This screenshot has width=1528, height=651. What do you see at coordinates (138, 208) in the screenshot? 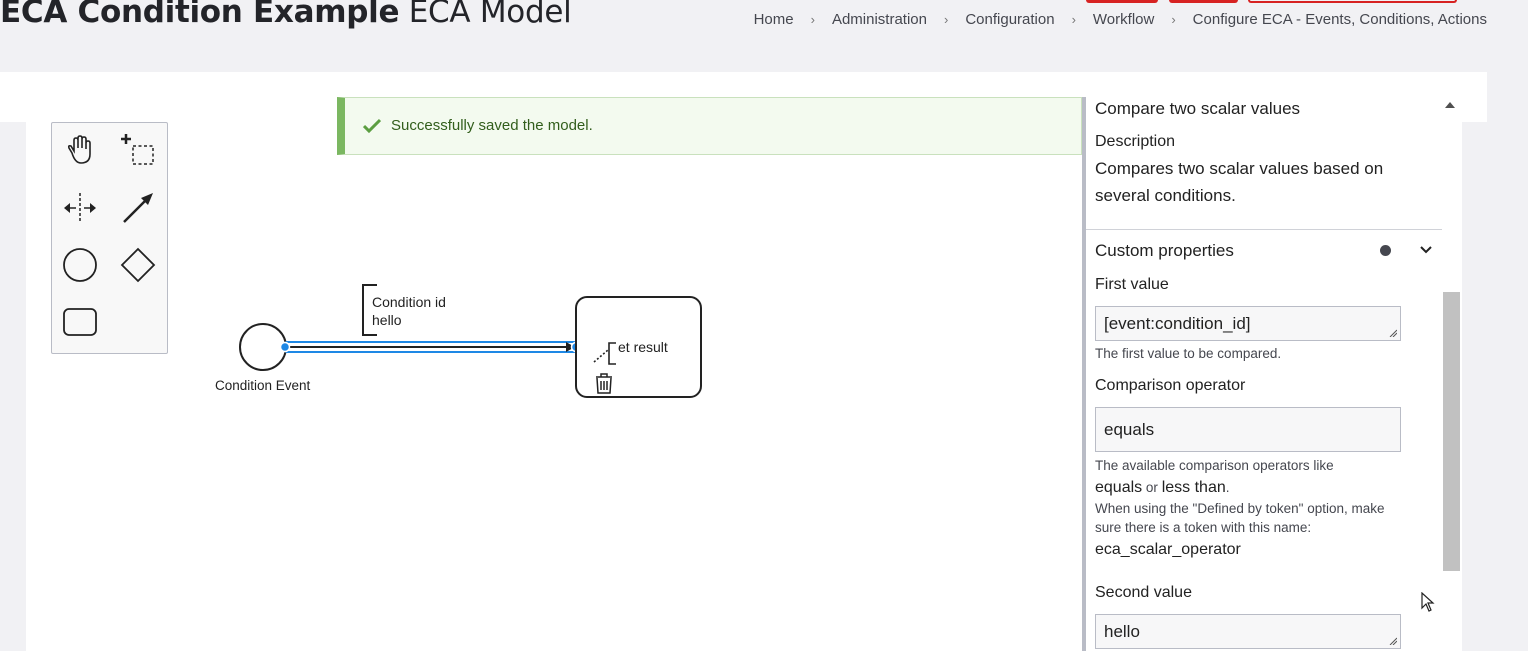
I see `connect-tool-icon` at bounding box center [138, 208].